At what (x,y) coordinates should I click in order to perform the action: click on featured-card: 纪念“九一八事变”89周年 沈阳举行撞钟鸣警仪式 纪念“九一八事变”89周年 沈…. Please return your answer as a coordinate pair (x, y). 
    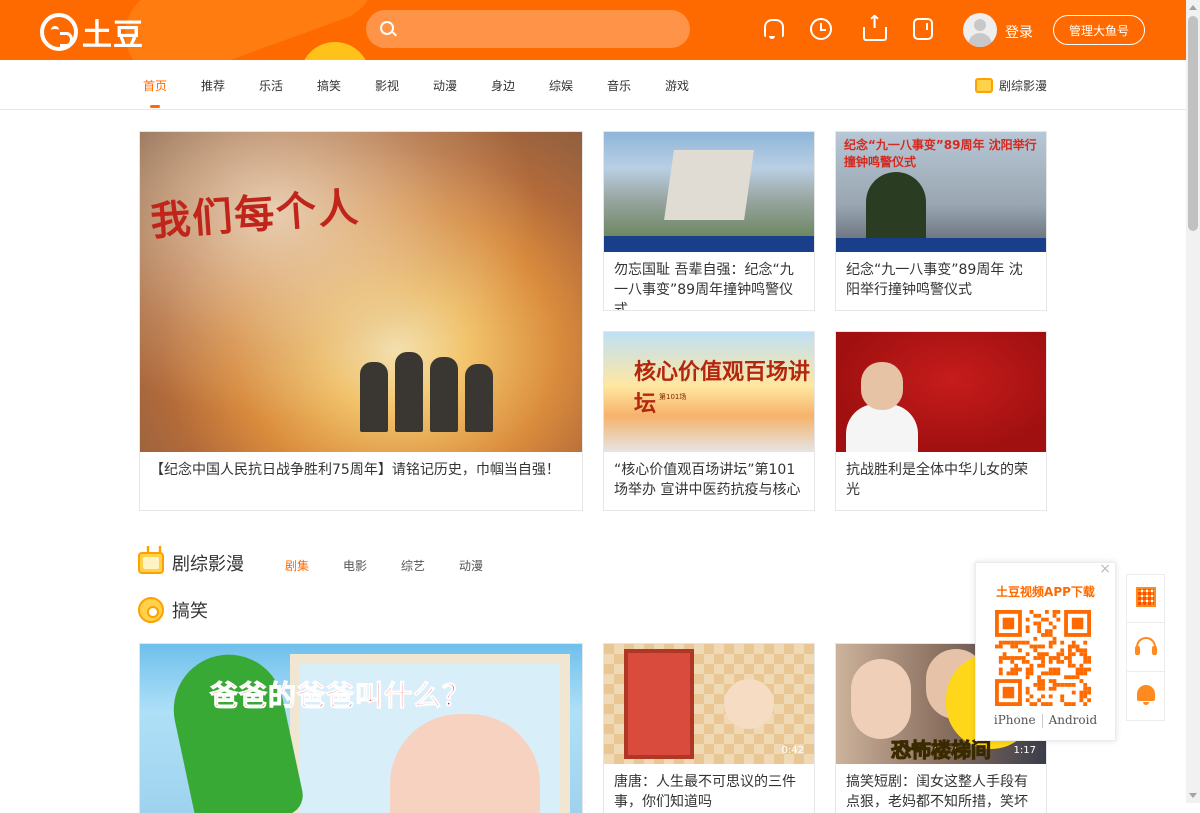
    Looking at the image, I should click on (941, 221).